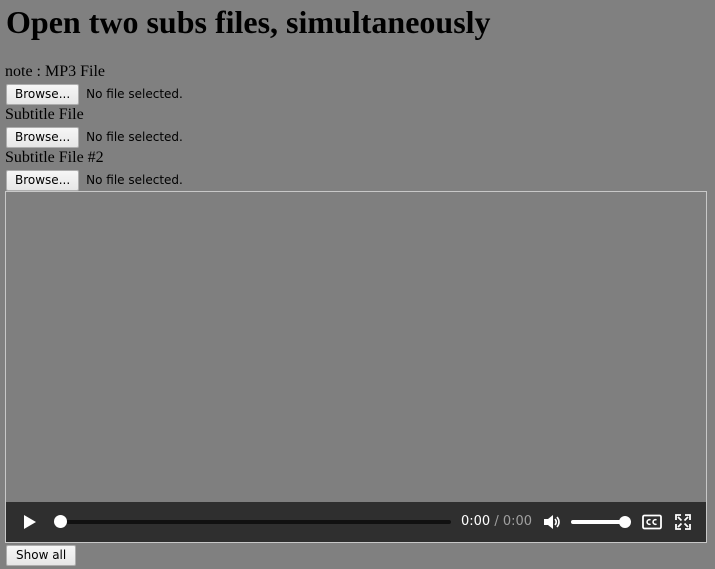 This screenshot has height=569, width=715. I want to click on progress-handle, so click(60, 521).